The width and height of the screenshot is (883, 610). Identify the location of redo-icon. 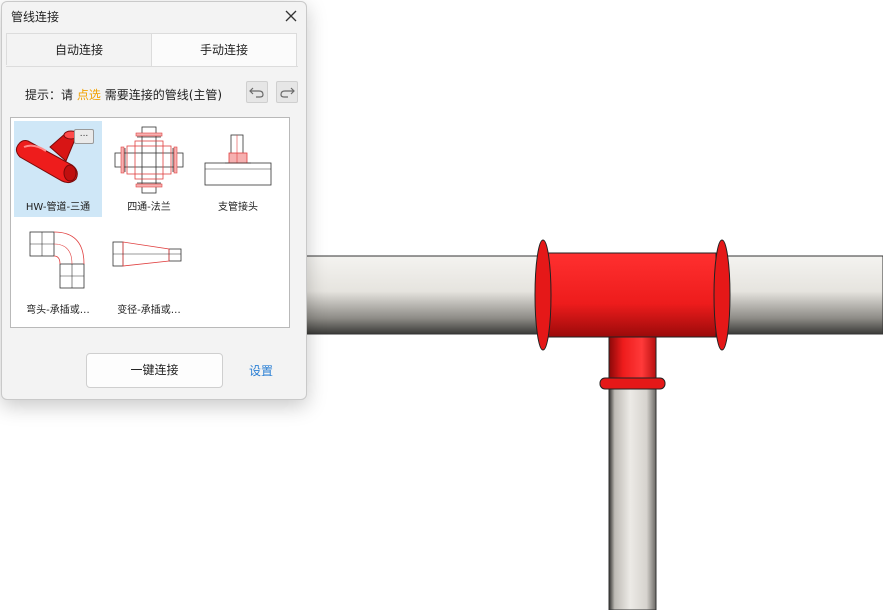
(287, 92).